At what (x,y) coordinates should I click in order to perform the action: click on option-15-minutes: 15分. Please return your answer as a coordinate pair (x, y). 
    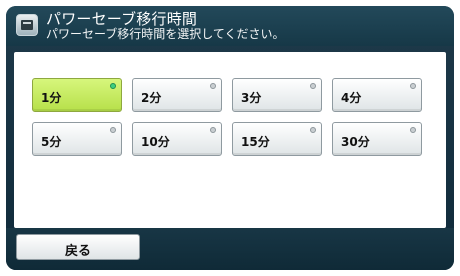
    Looking at the image, I should click on (277, 139).